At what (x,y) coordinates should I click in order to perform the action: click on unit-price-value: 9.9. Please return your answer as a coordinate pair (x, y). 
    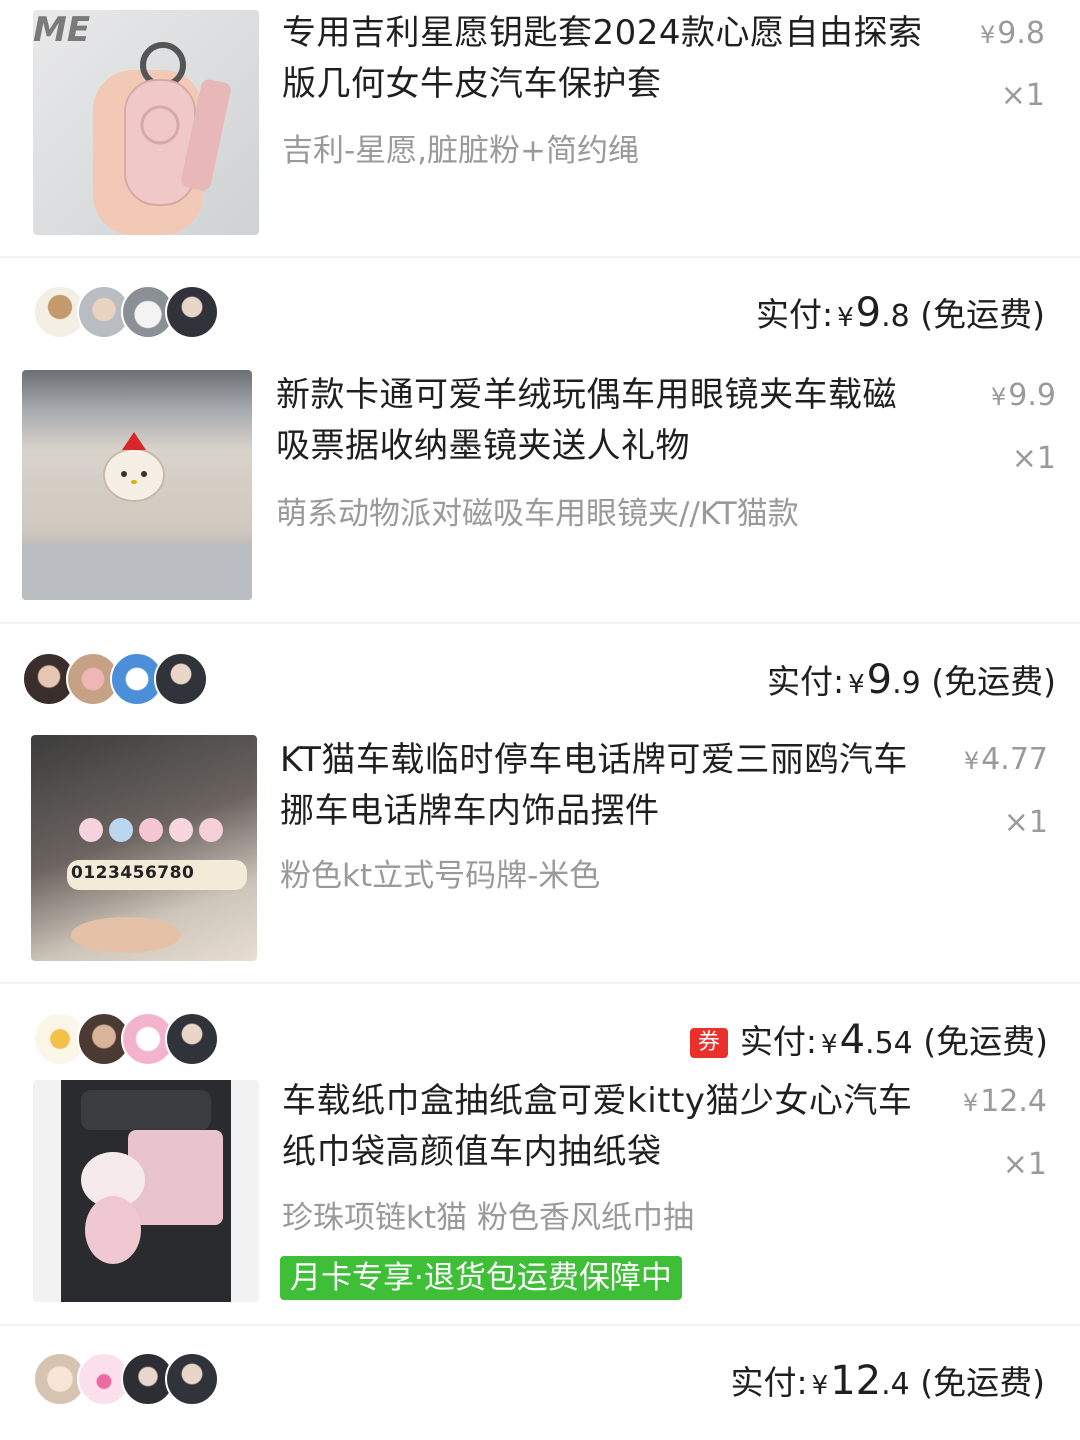
    Looking at the image, I should click on (1032, 395).